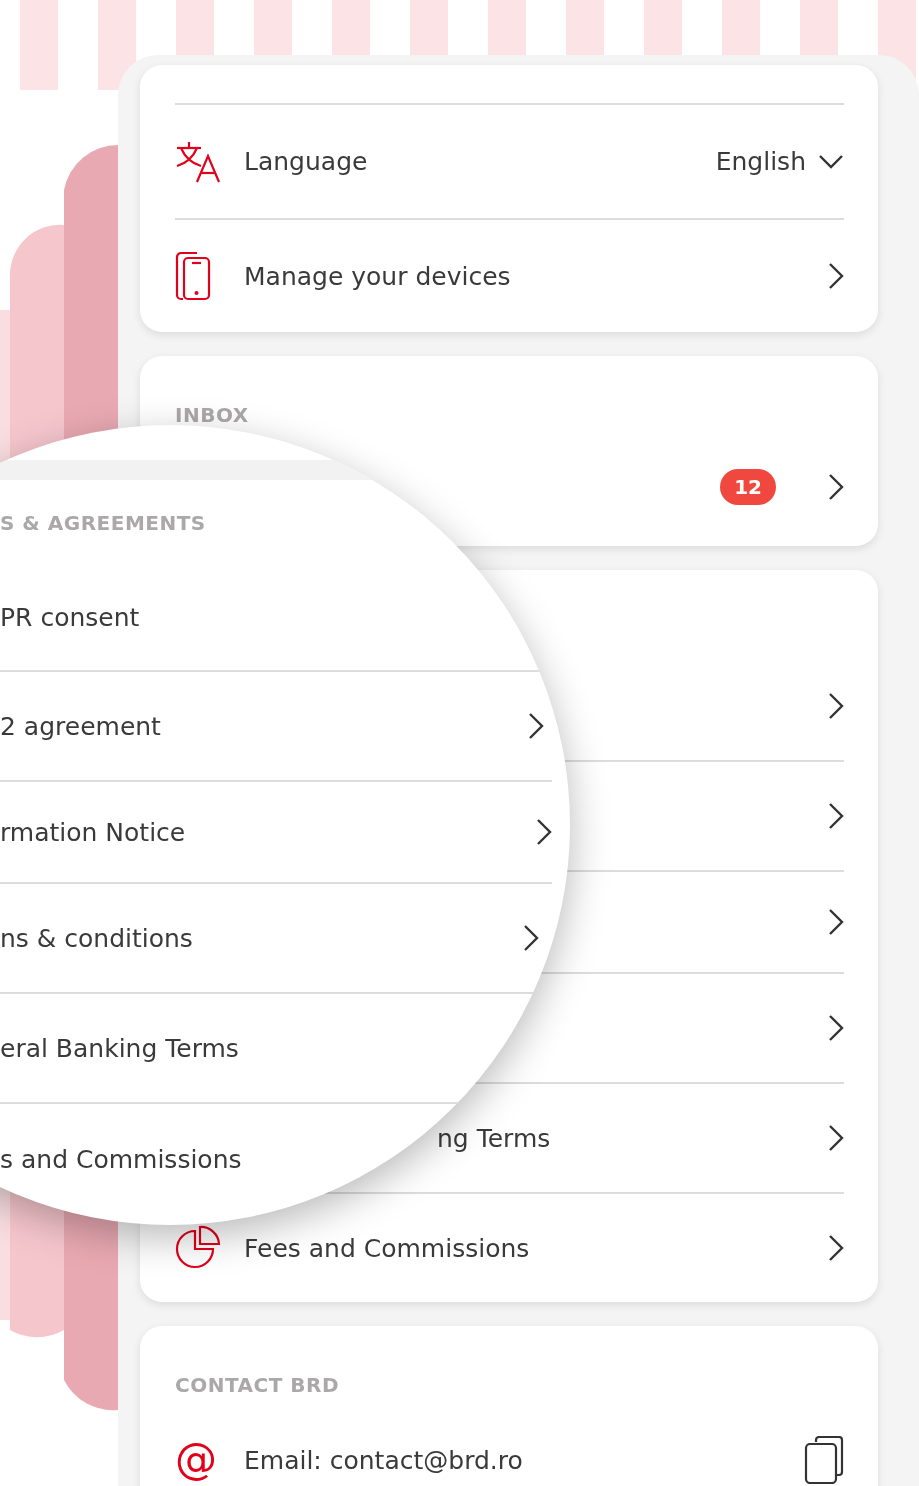 The image size is (919, 1486). I want to click on smartphone-icon, so click(193, 276).